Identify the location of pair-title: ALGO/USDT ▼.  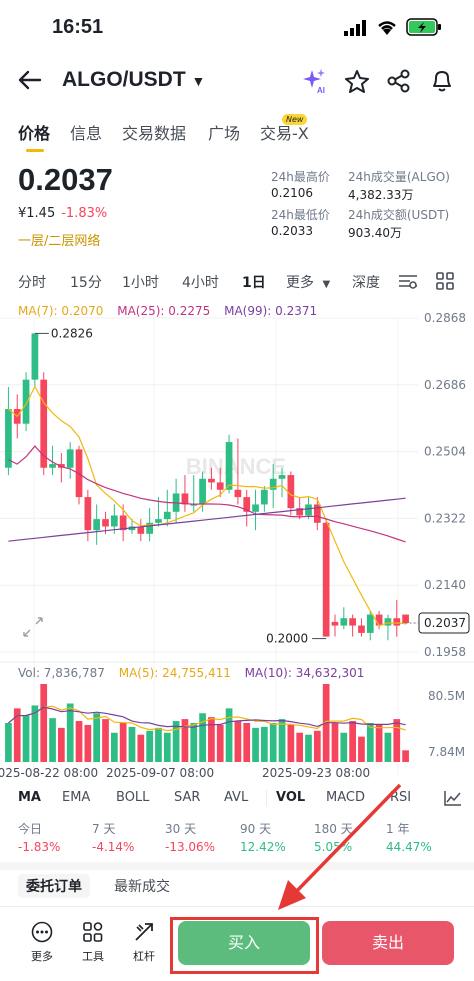
(133, 80).